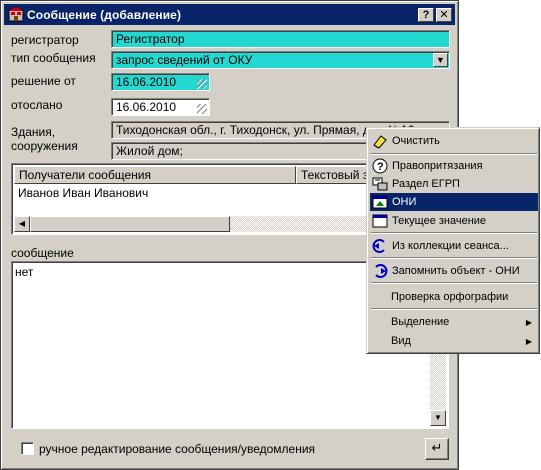 The width and height of the screenshot is (541, 470). I want to click on window-icon, so click(380, 221).